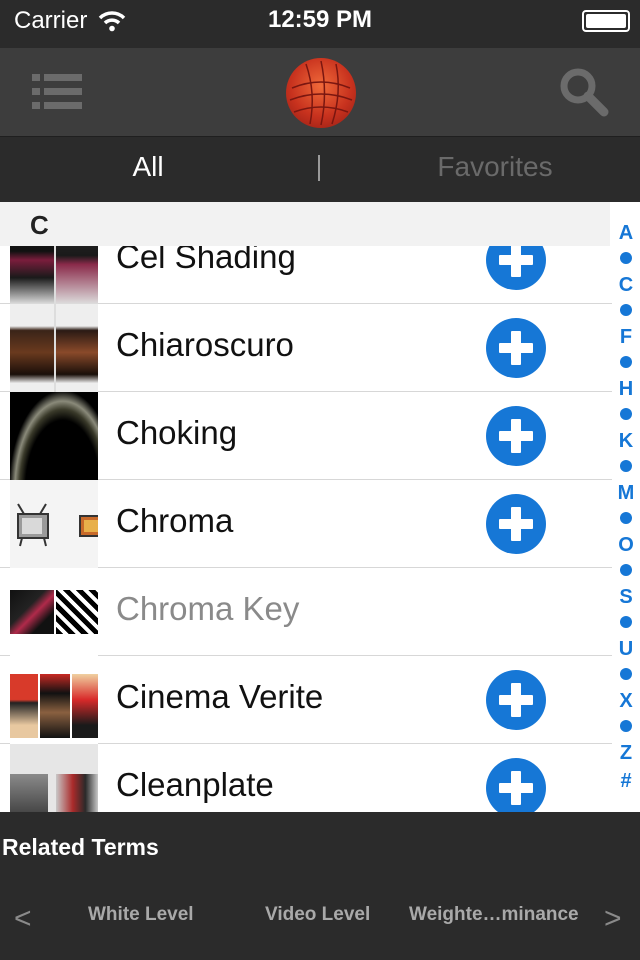  I want to click on related-terms-title: Related Terms, so click(80, 847).